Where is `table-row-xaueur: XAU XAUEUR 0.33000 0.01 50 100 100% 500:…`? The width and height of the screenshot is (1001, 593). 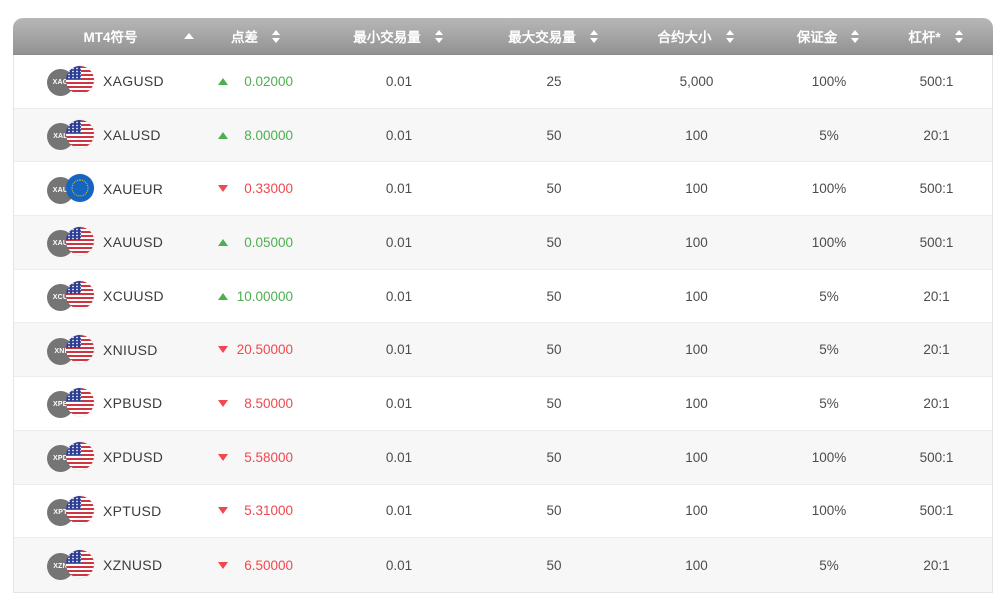 table-row-xaueur: XAU XAUEUR 0.33000 0.01 50 100 100% 500:… is located at coordinates (503, 189).